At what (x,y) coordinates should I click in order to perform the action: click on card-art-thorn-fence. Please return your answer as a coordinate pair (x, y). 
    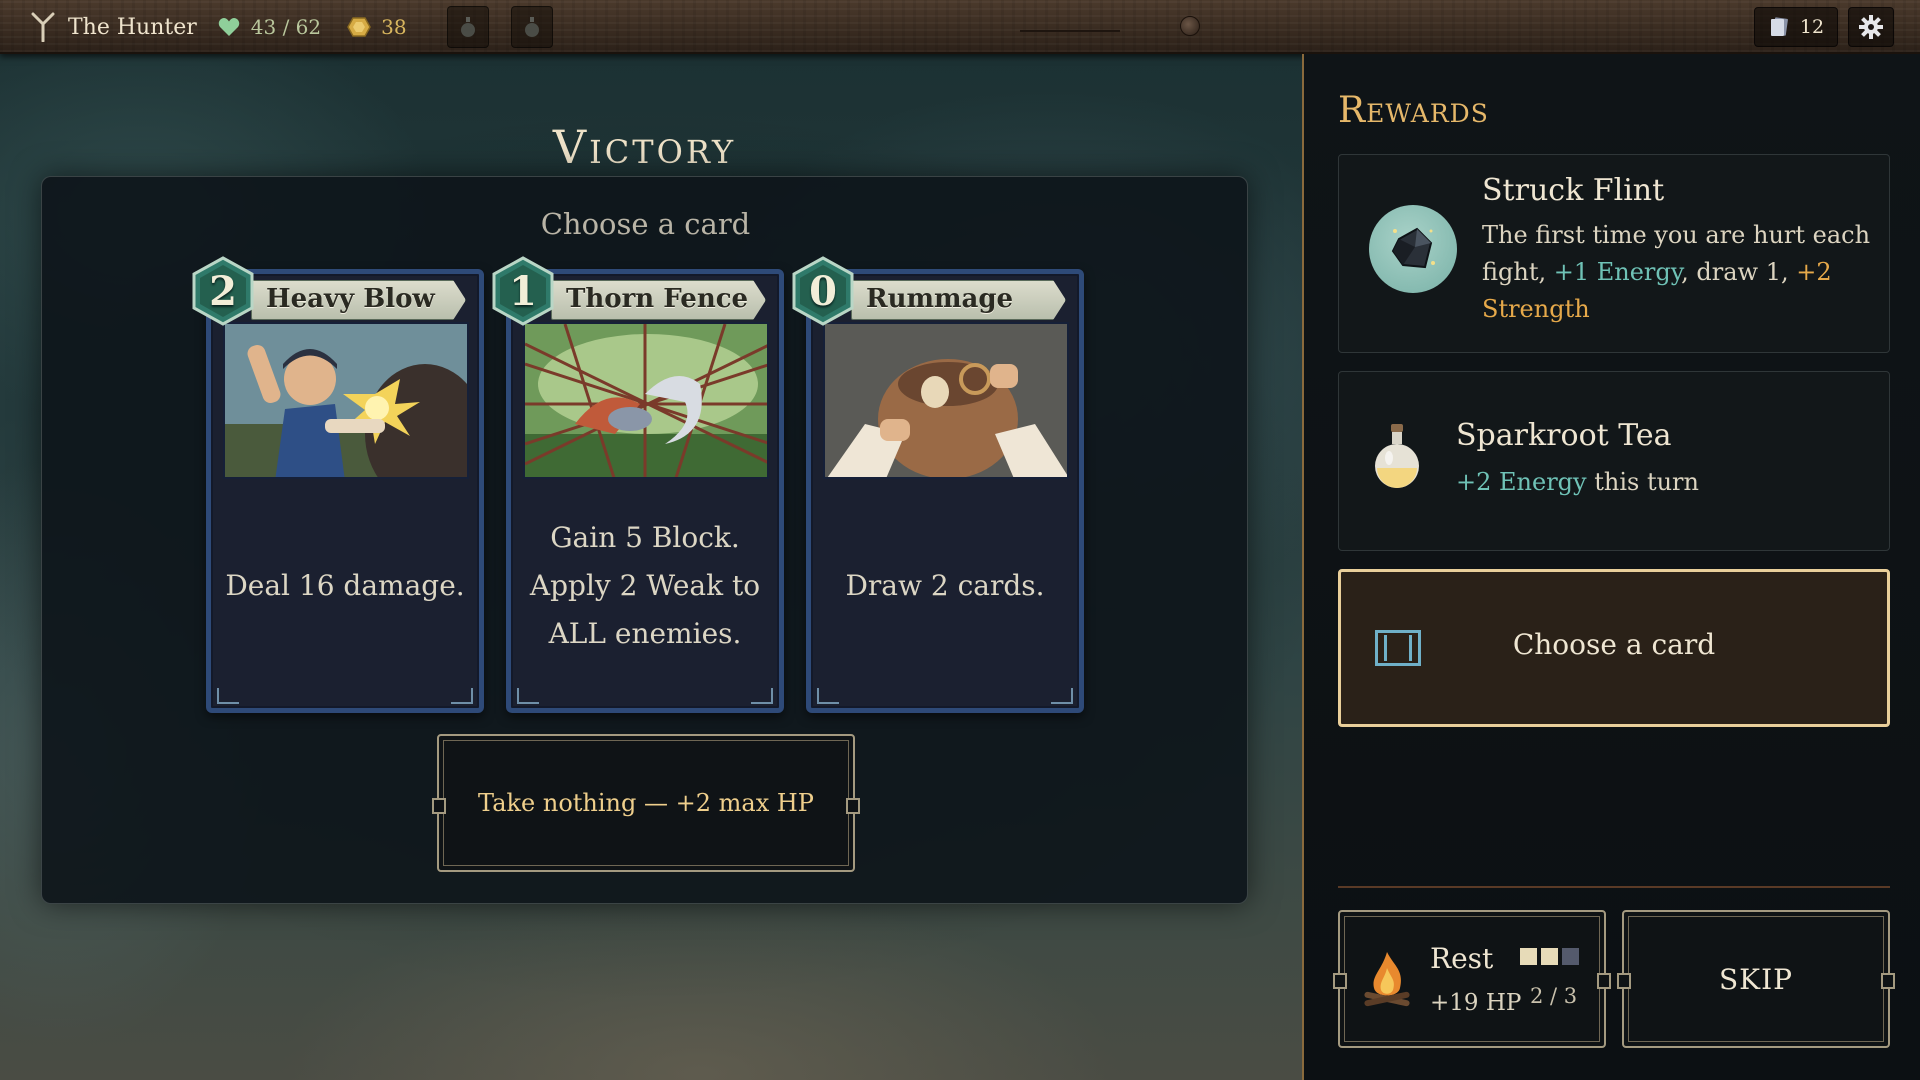
    Looking at the image, I should click on (646, 400).